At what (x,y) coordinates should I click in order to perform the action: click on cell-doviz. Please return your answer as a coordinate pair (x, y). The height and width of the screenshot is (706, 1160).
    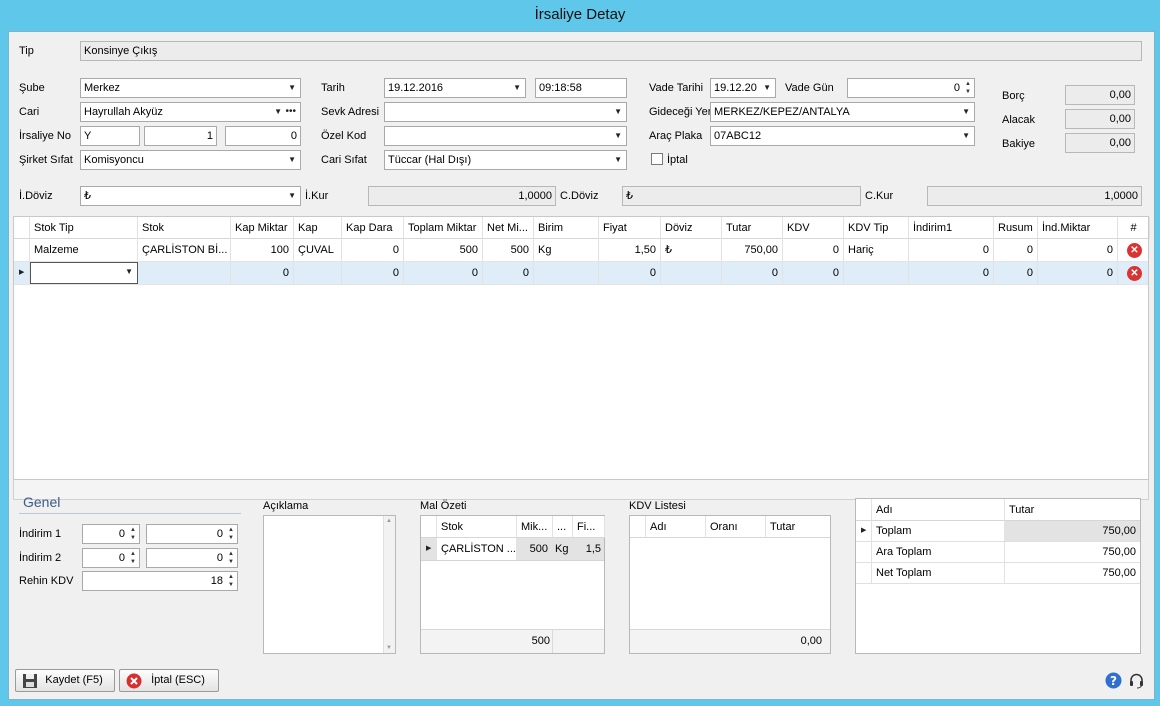
    Looking at the image, I should click on (691, 273).